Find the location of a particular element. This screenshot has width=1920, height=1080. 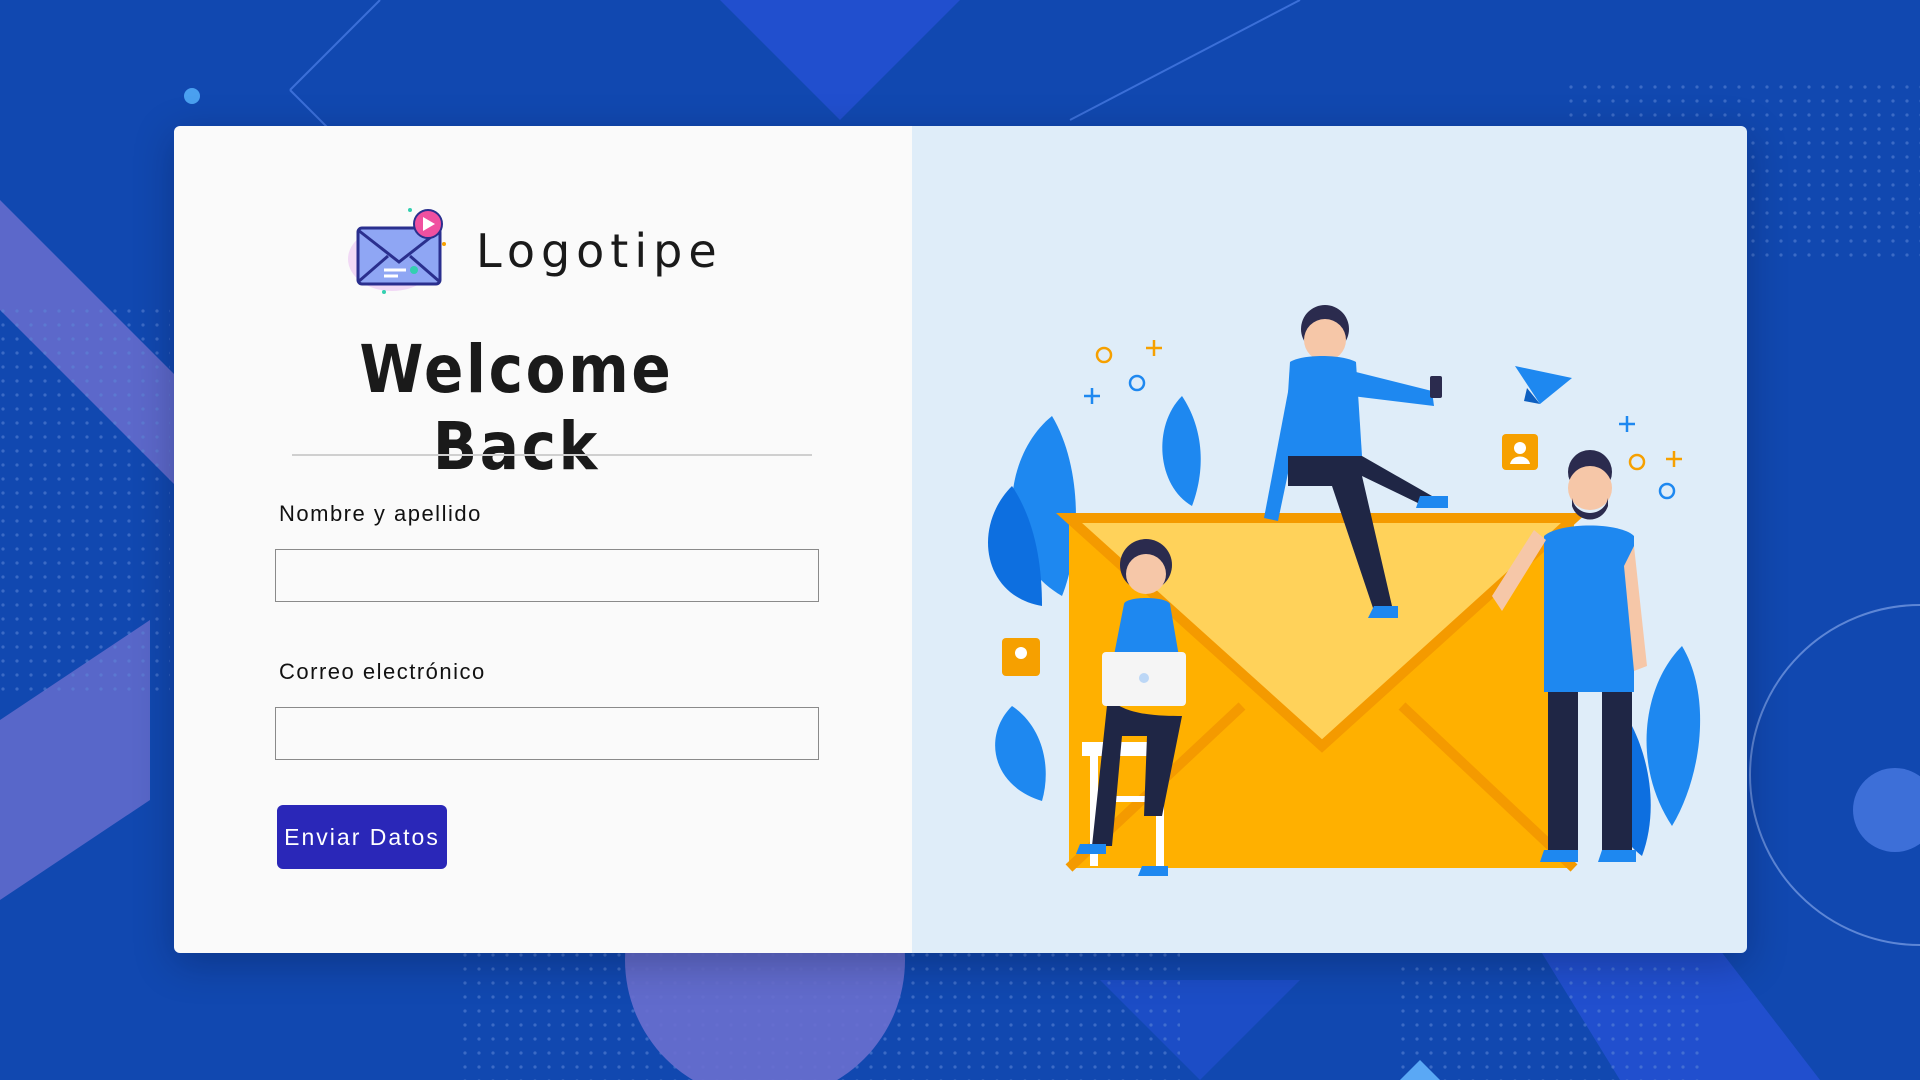

title-divider is located at coordinates (552, 455).